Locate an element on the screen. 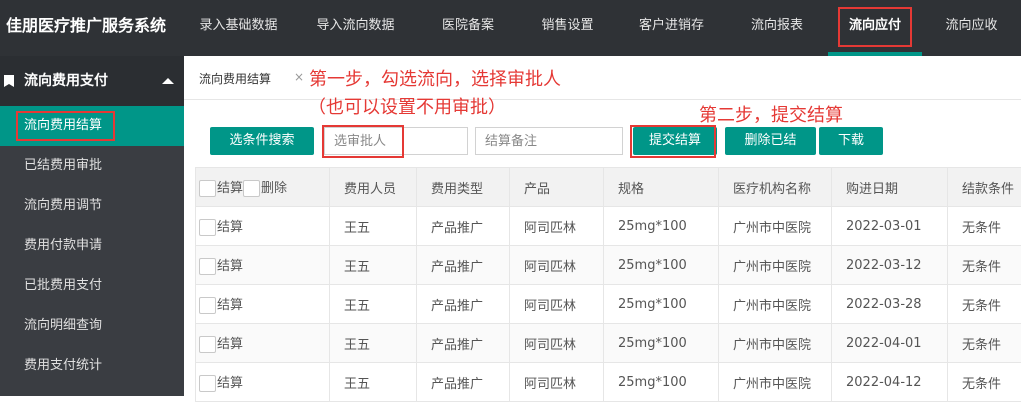  delete-settled-button: 删除已结 is located at coordinates (770, 141).